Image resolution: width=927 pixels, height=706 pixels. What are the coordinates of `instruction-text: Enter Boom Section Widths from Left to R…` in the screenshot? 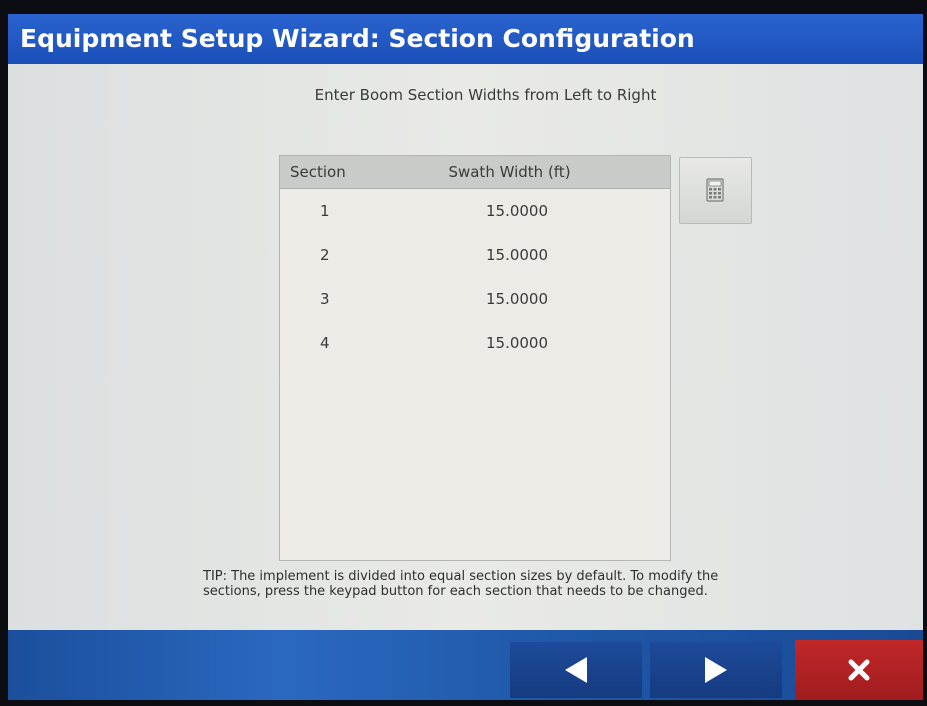 It's located at (485, 95).